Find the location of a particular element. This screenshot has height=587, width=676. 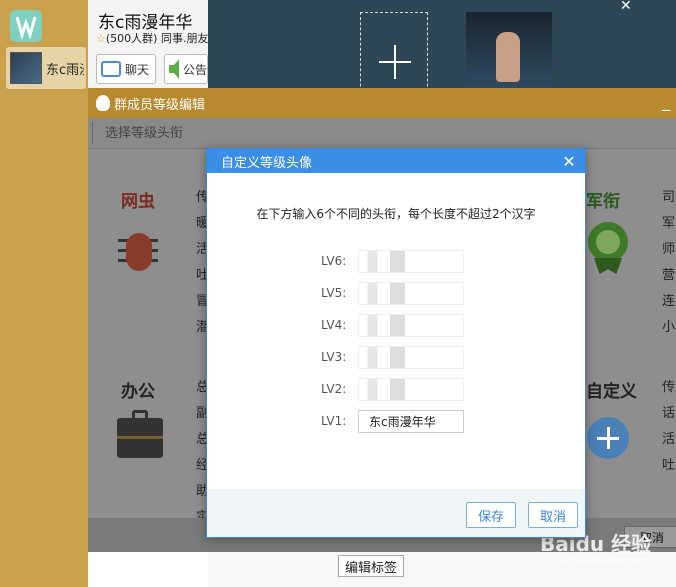

group-banner is located at coordinates (442, 45).